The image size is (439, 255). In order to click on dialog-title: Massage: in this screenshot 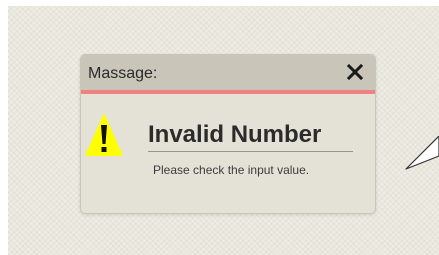, I will do `click(123, 73)`.